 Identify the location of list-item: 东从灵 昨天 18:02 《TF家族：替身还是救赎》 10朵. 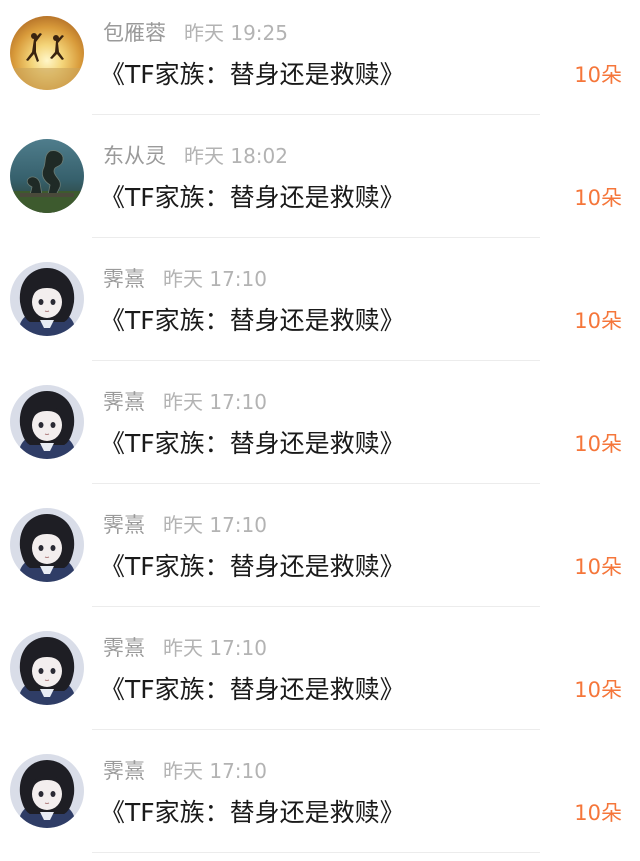
(320, 184).